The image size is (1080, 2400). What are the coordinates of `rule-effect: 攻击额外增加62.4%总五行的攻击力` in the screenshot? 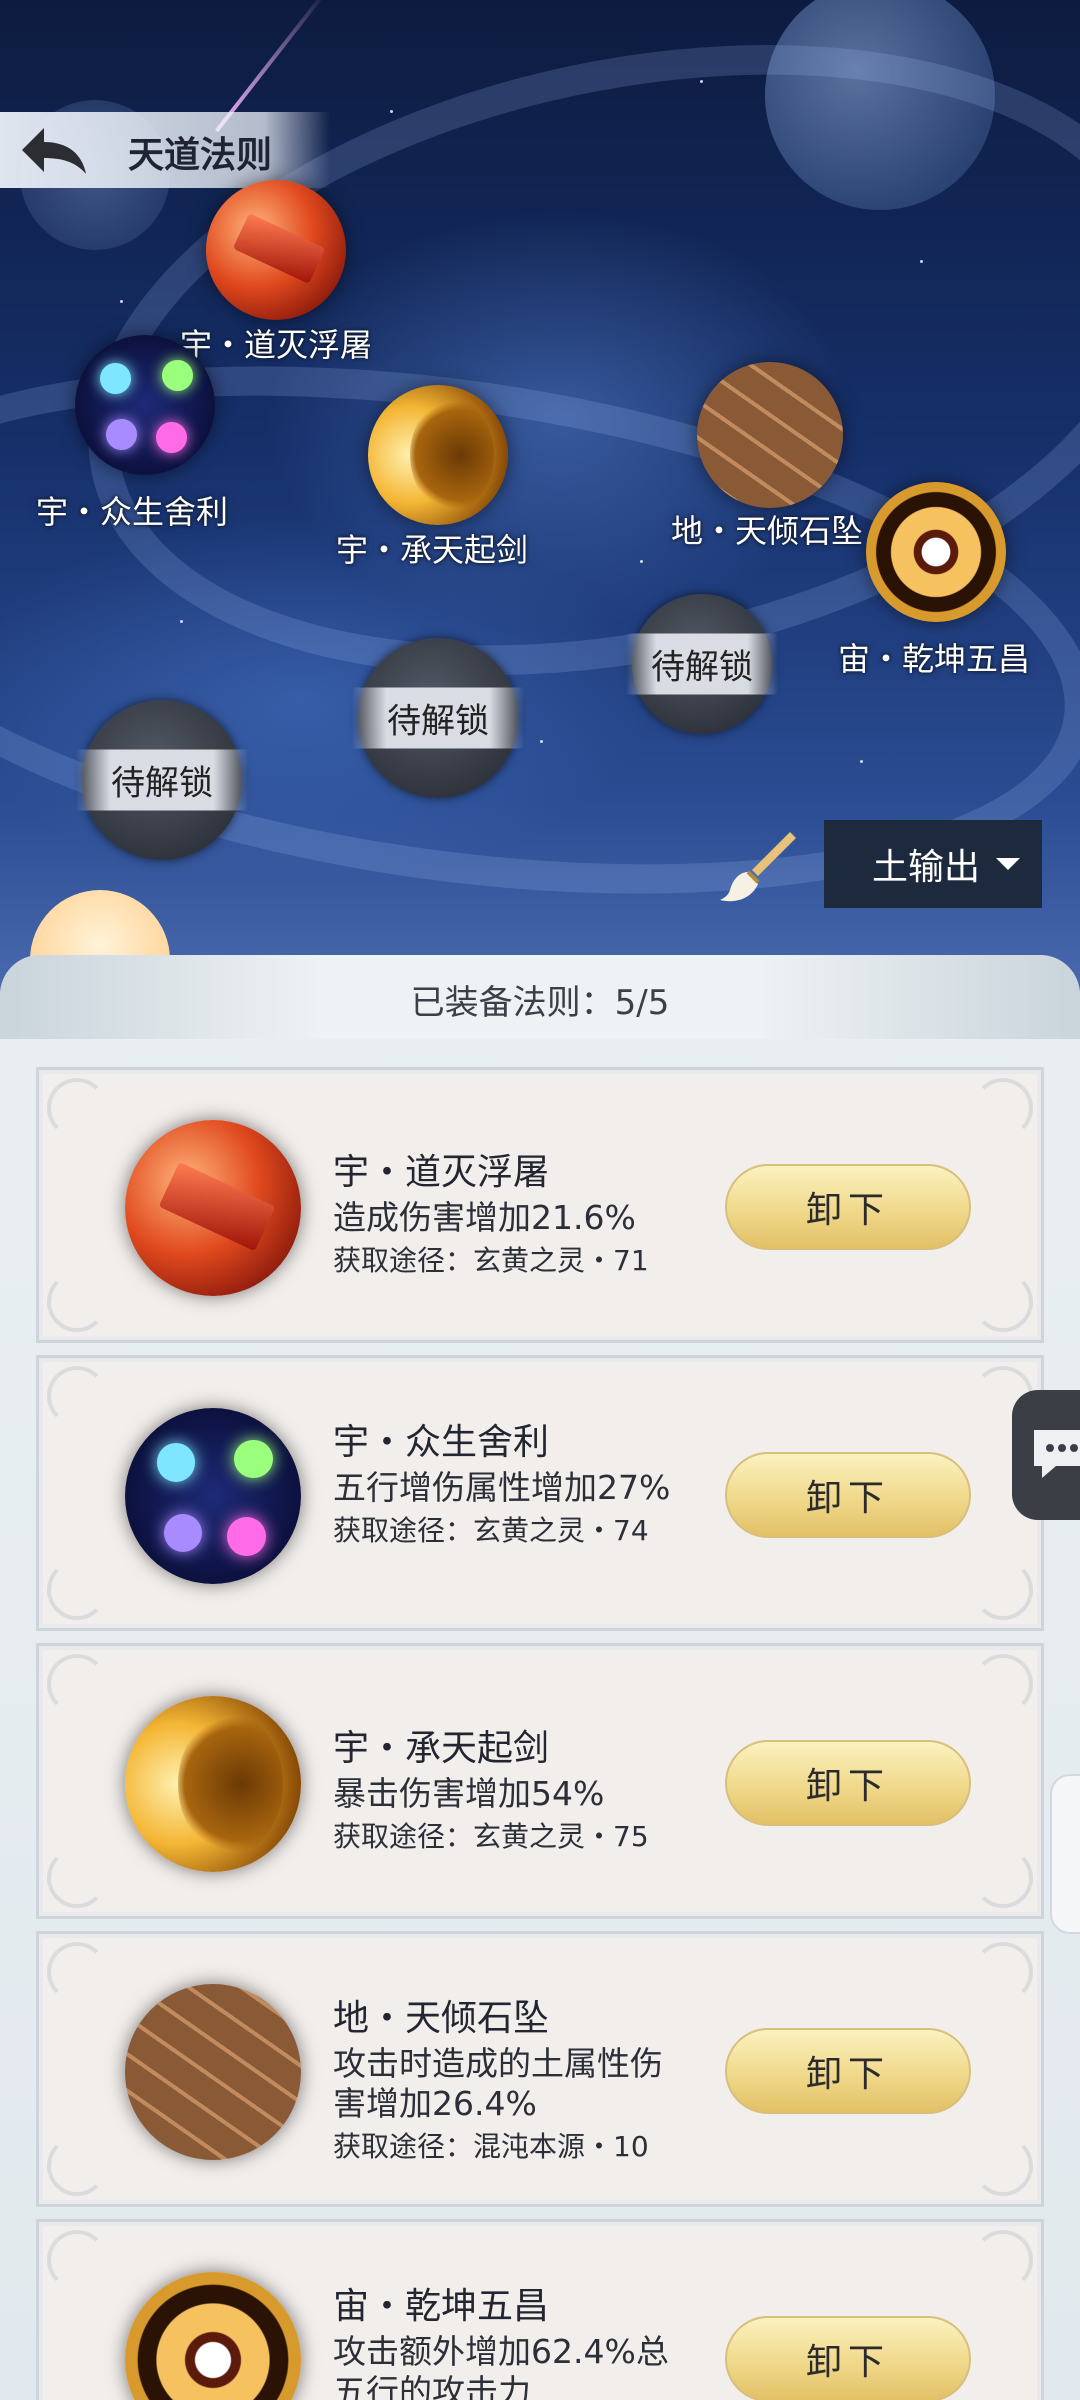 It's located at (501, 2366).